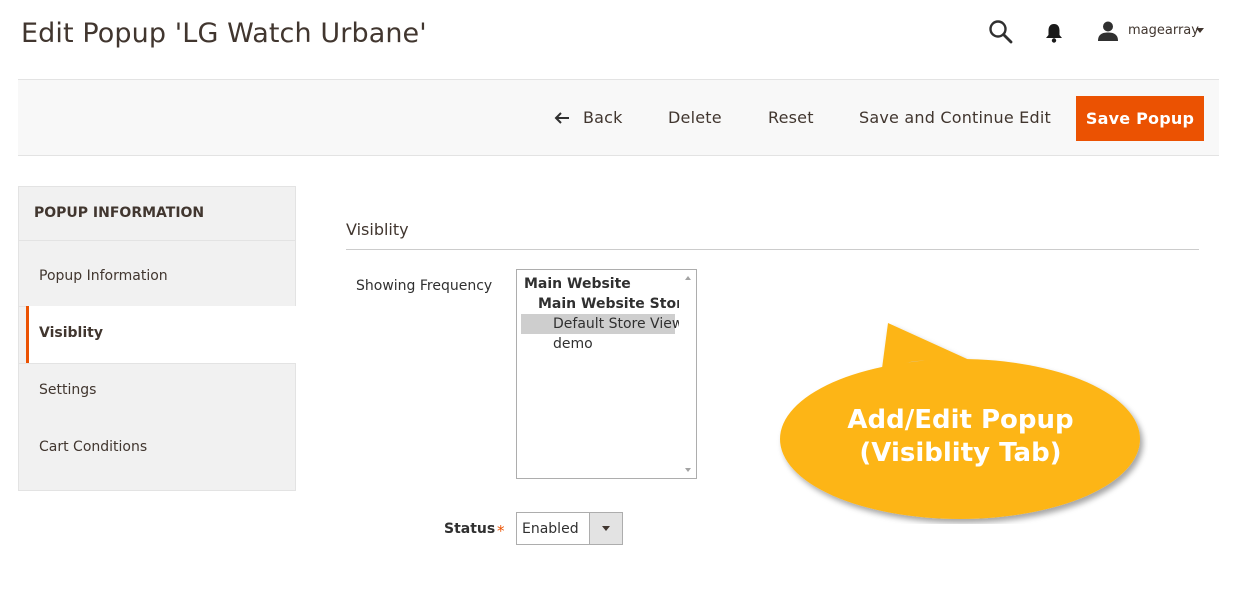  Describe the element at coordinates (603, 117) in the screenshot. I see `back-button: Back` at that location.